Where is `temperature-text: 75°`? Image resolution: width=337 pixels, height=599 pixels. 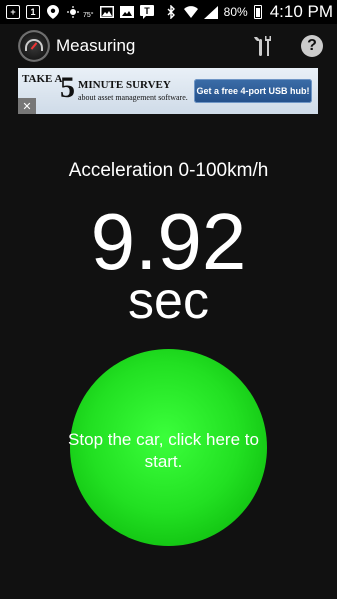 temperature-text: 75° is located at coordinates (88, 15).